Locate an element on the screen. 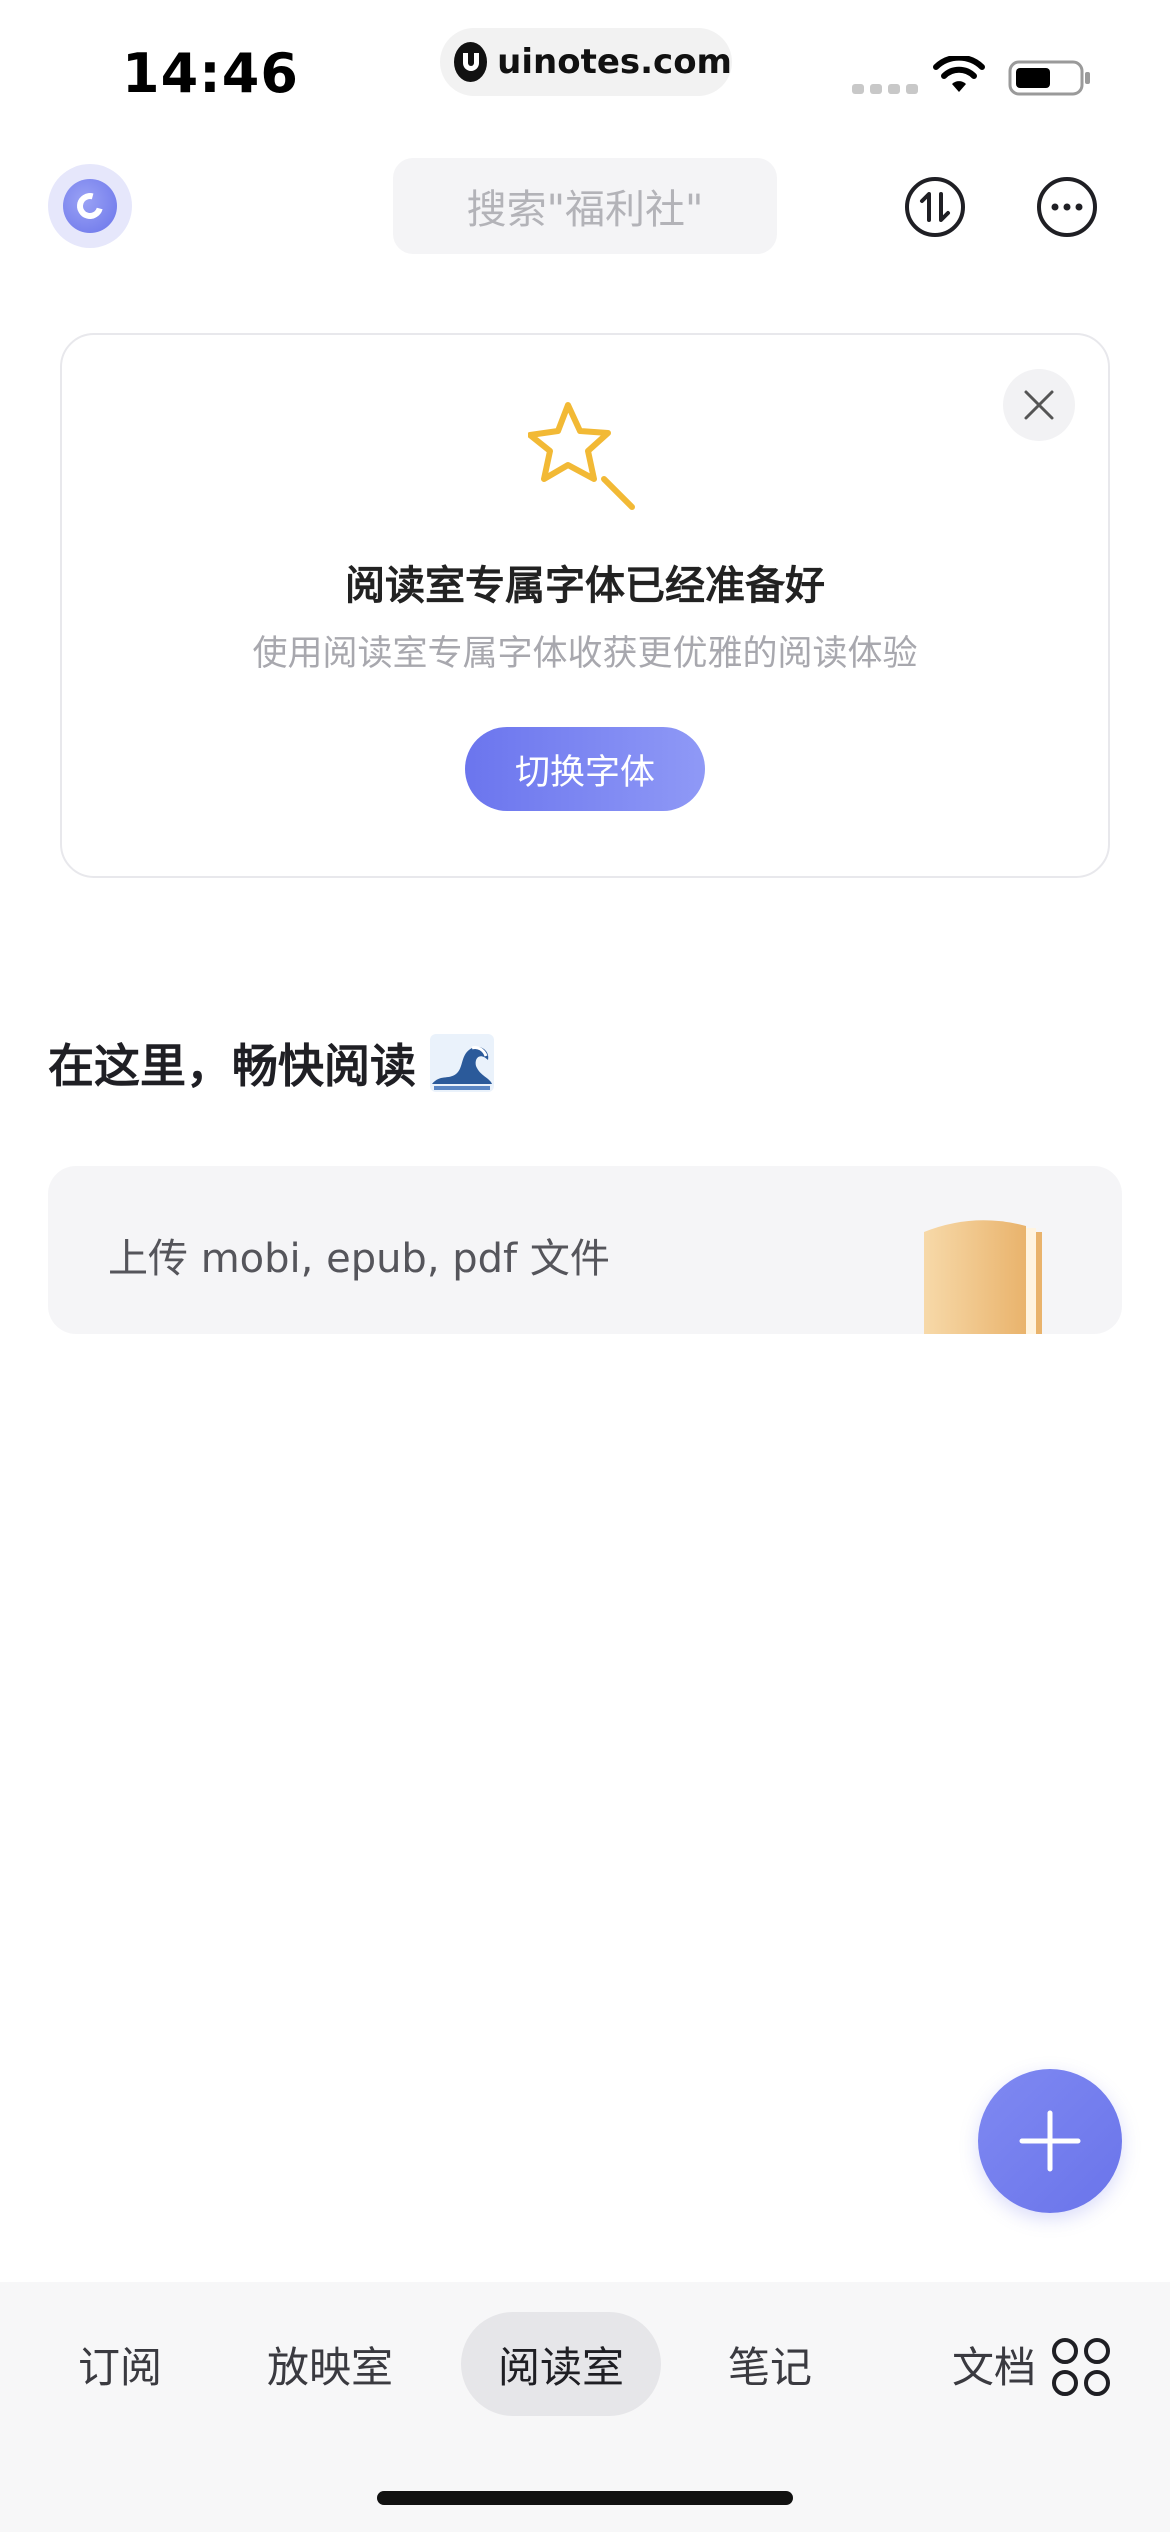 Image resolution: width=1170 pixels, height=2532 pixels. app-logo-icon is located at coordinates (90, 206).